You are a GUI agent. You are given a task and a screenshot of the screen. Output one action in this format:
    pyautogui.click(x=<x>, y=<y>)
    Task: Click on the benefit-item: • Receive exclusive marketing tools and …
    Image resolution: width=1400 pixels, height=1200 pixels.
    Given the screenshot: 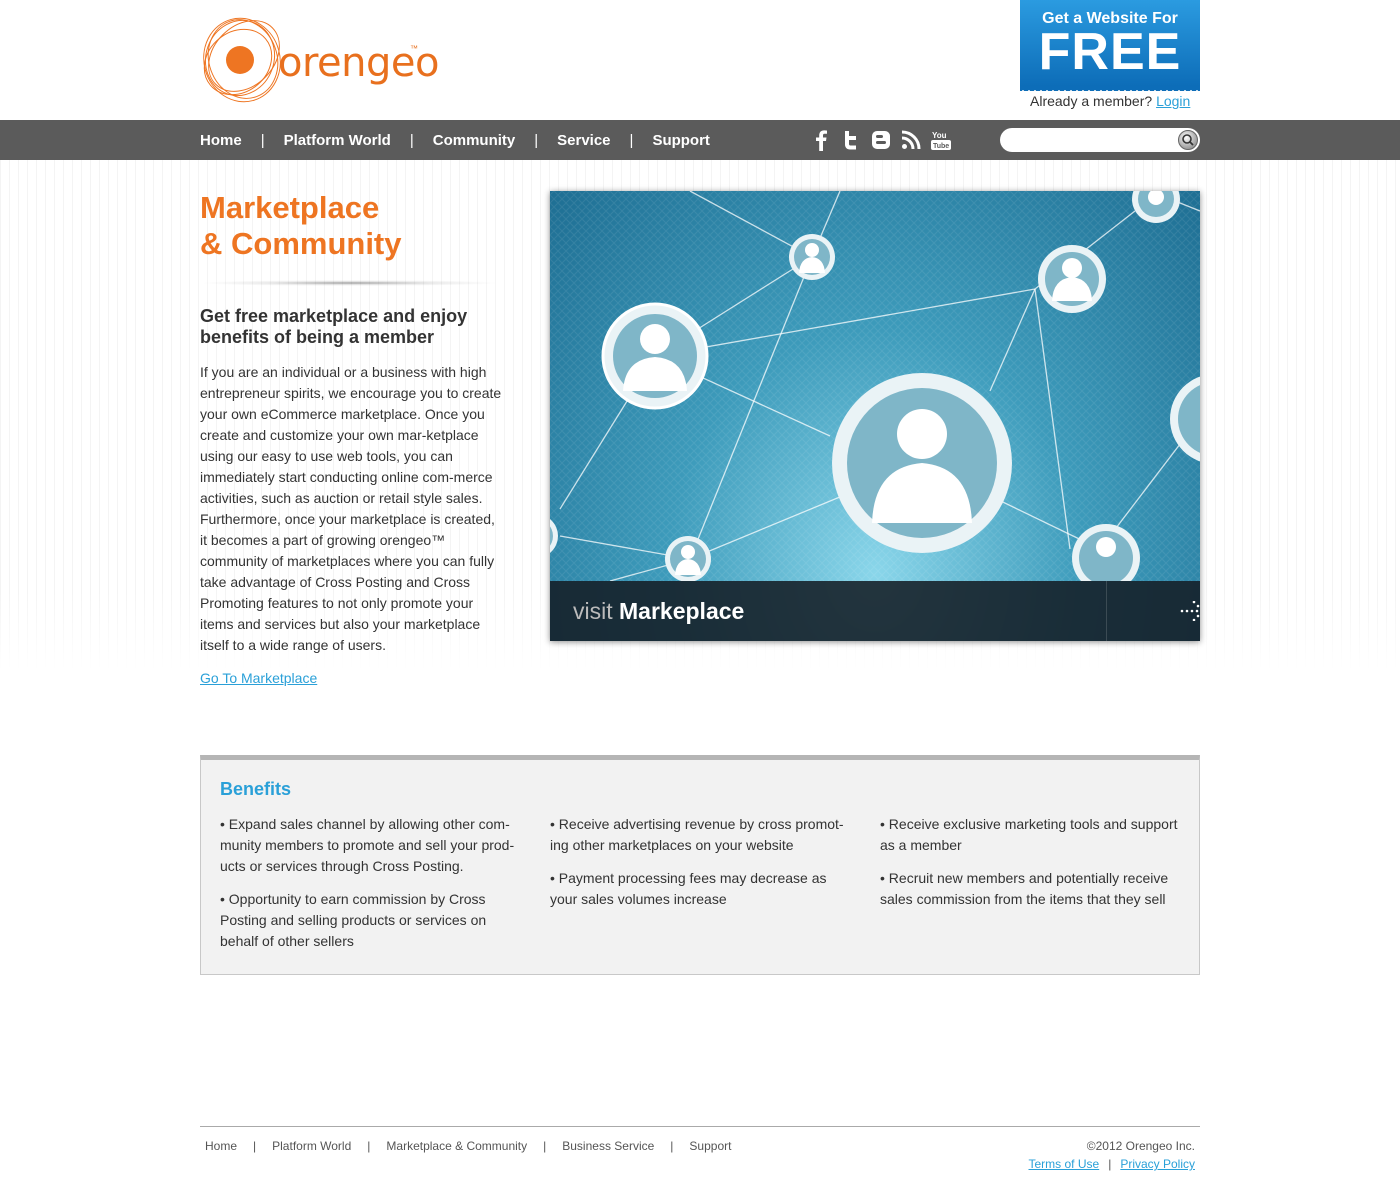 What is the action you would take?
    pyautogui.click(x=1029, y=834)
    